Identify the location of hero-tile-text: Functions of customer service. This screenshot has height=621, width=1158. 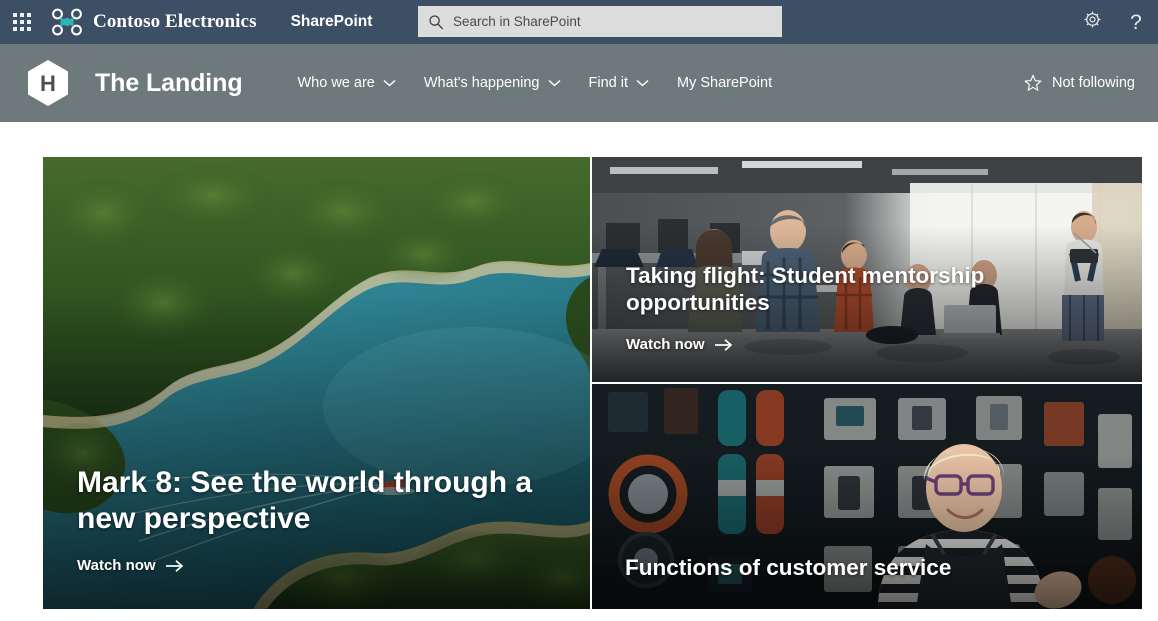
(868, 567).